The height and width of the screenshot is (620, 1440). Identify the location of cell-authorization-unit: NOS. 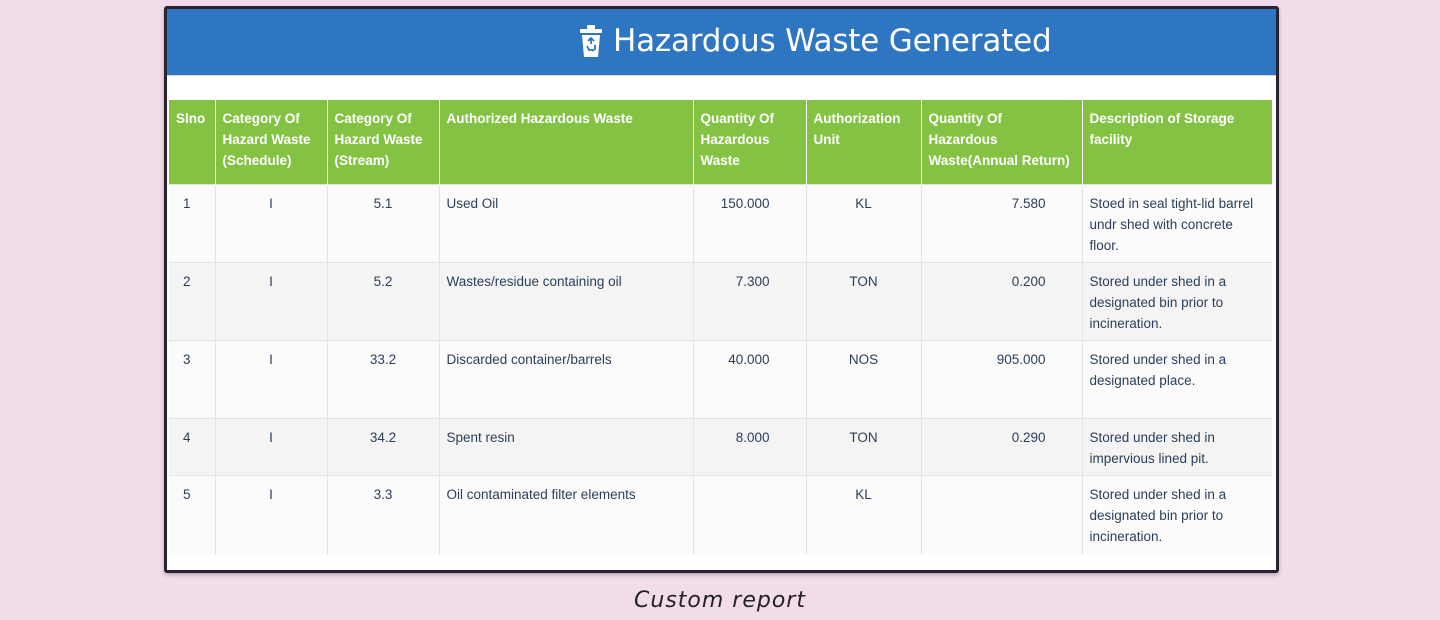
(864, 378).